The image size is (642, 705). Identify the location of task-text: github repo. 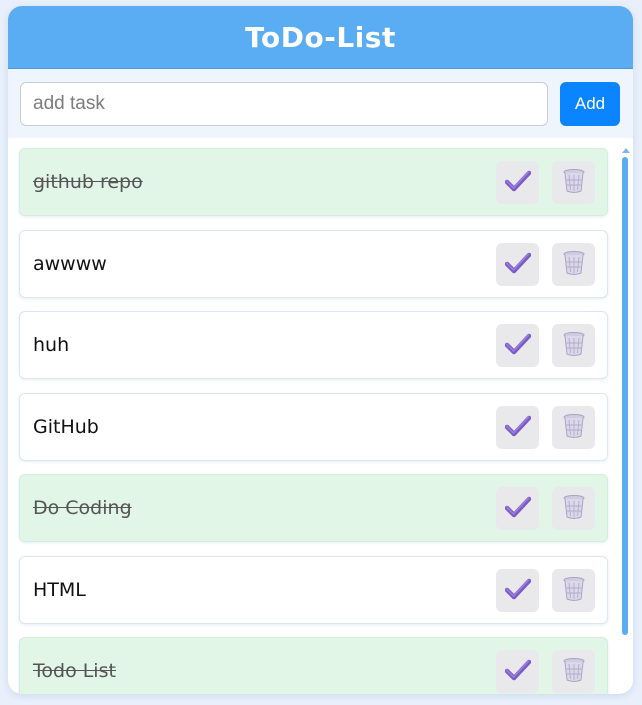
(88, 182).